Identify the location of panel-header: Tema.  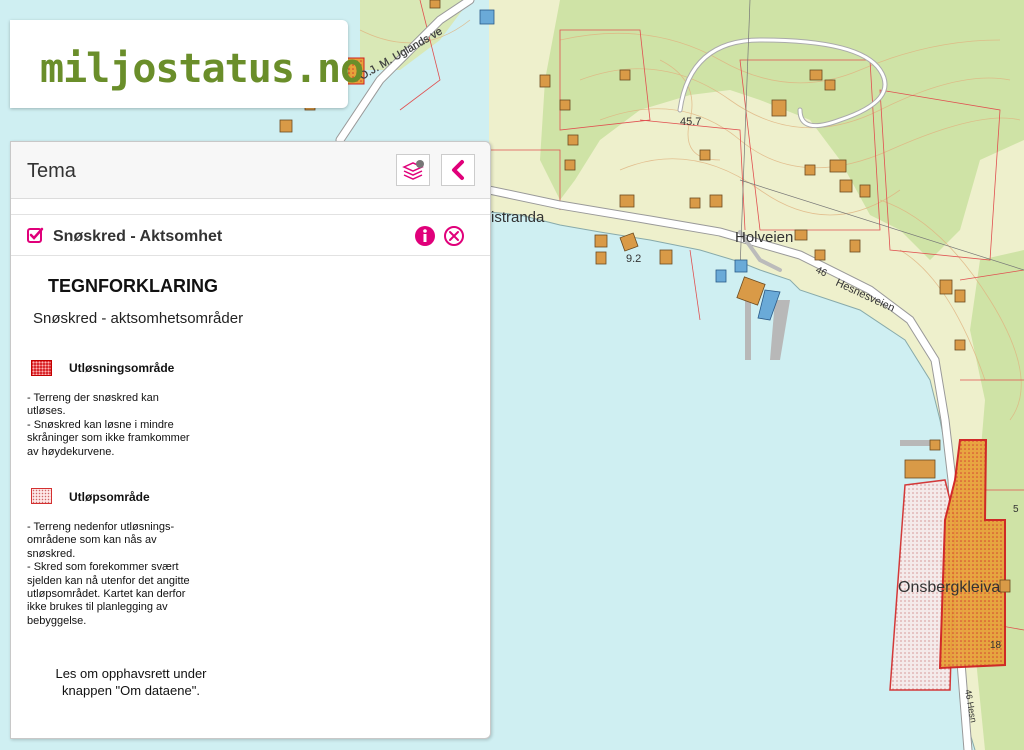
(250, 170).